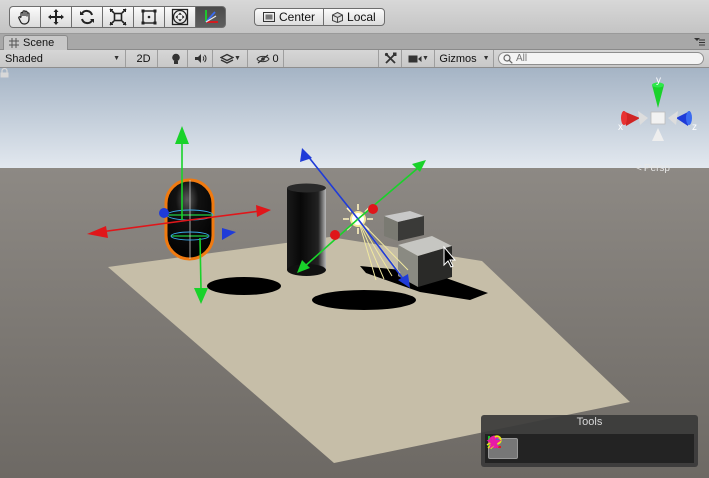 The width and height of the screenshot is (709, 478). I want to click on rotate-tool-button, so click(86, 17).